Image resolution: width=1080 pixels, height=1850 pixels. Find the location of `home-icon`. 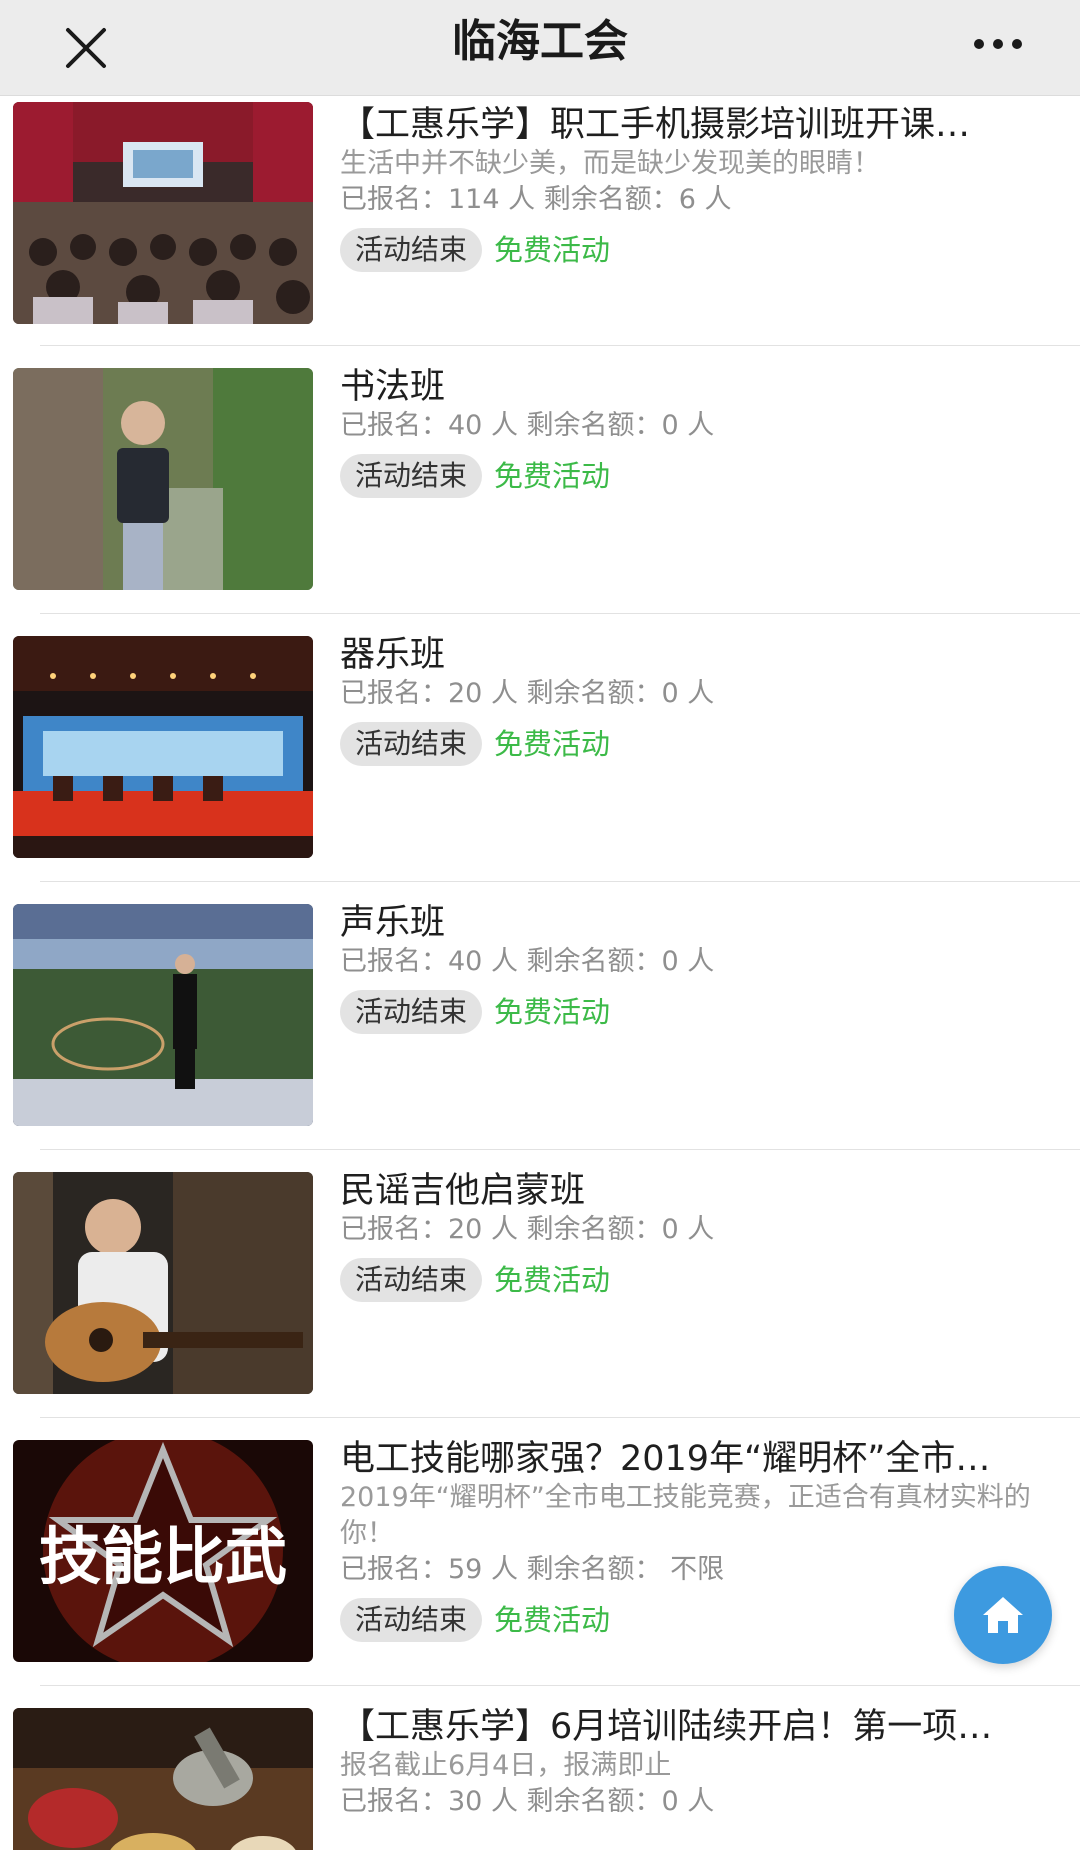

home-icon is located at coordinates (1003, 1615).